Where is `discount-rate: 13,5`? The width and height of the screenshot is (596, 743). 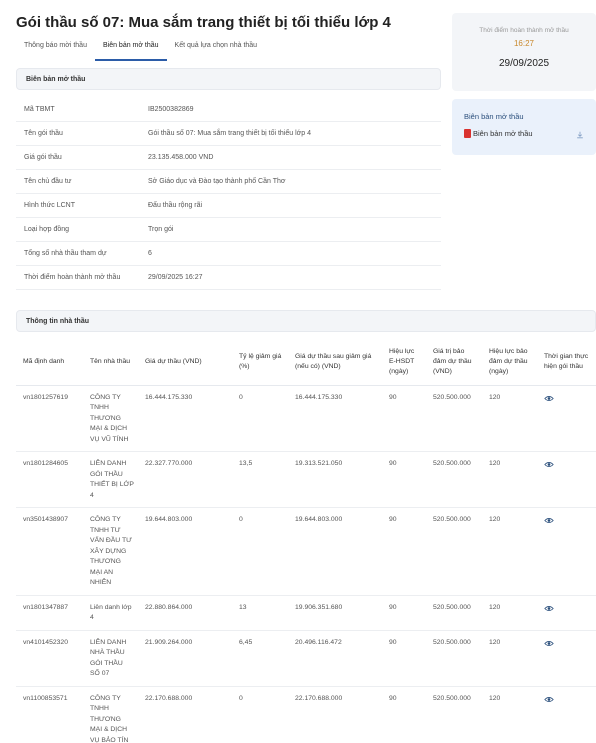 discount-rate: 13,5 is located at coordinates (260, 479).